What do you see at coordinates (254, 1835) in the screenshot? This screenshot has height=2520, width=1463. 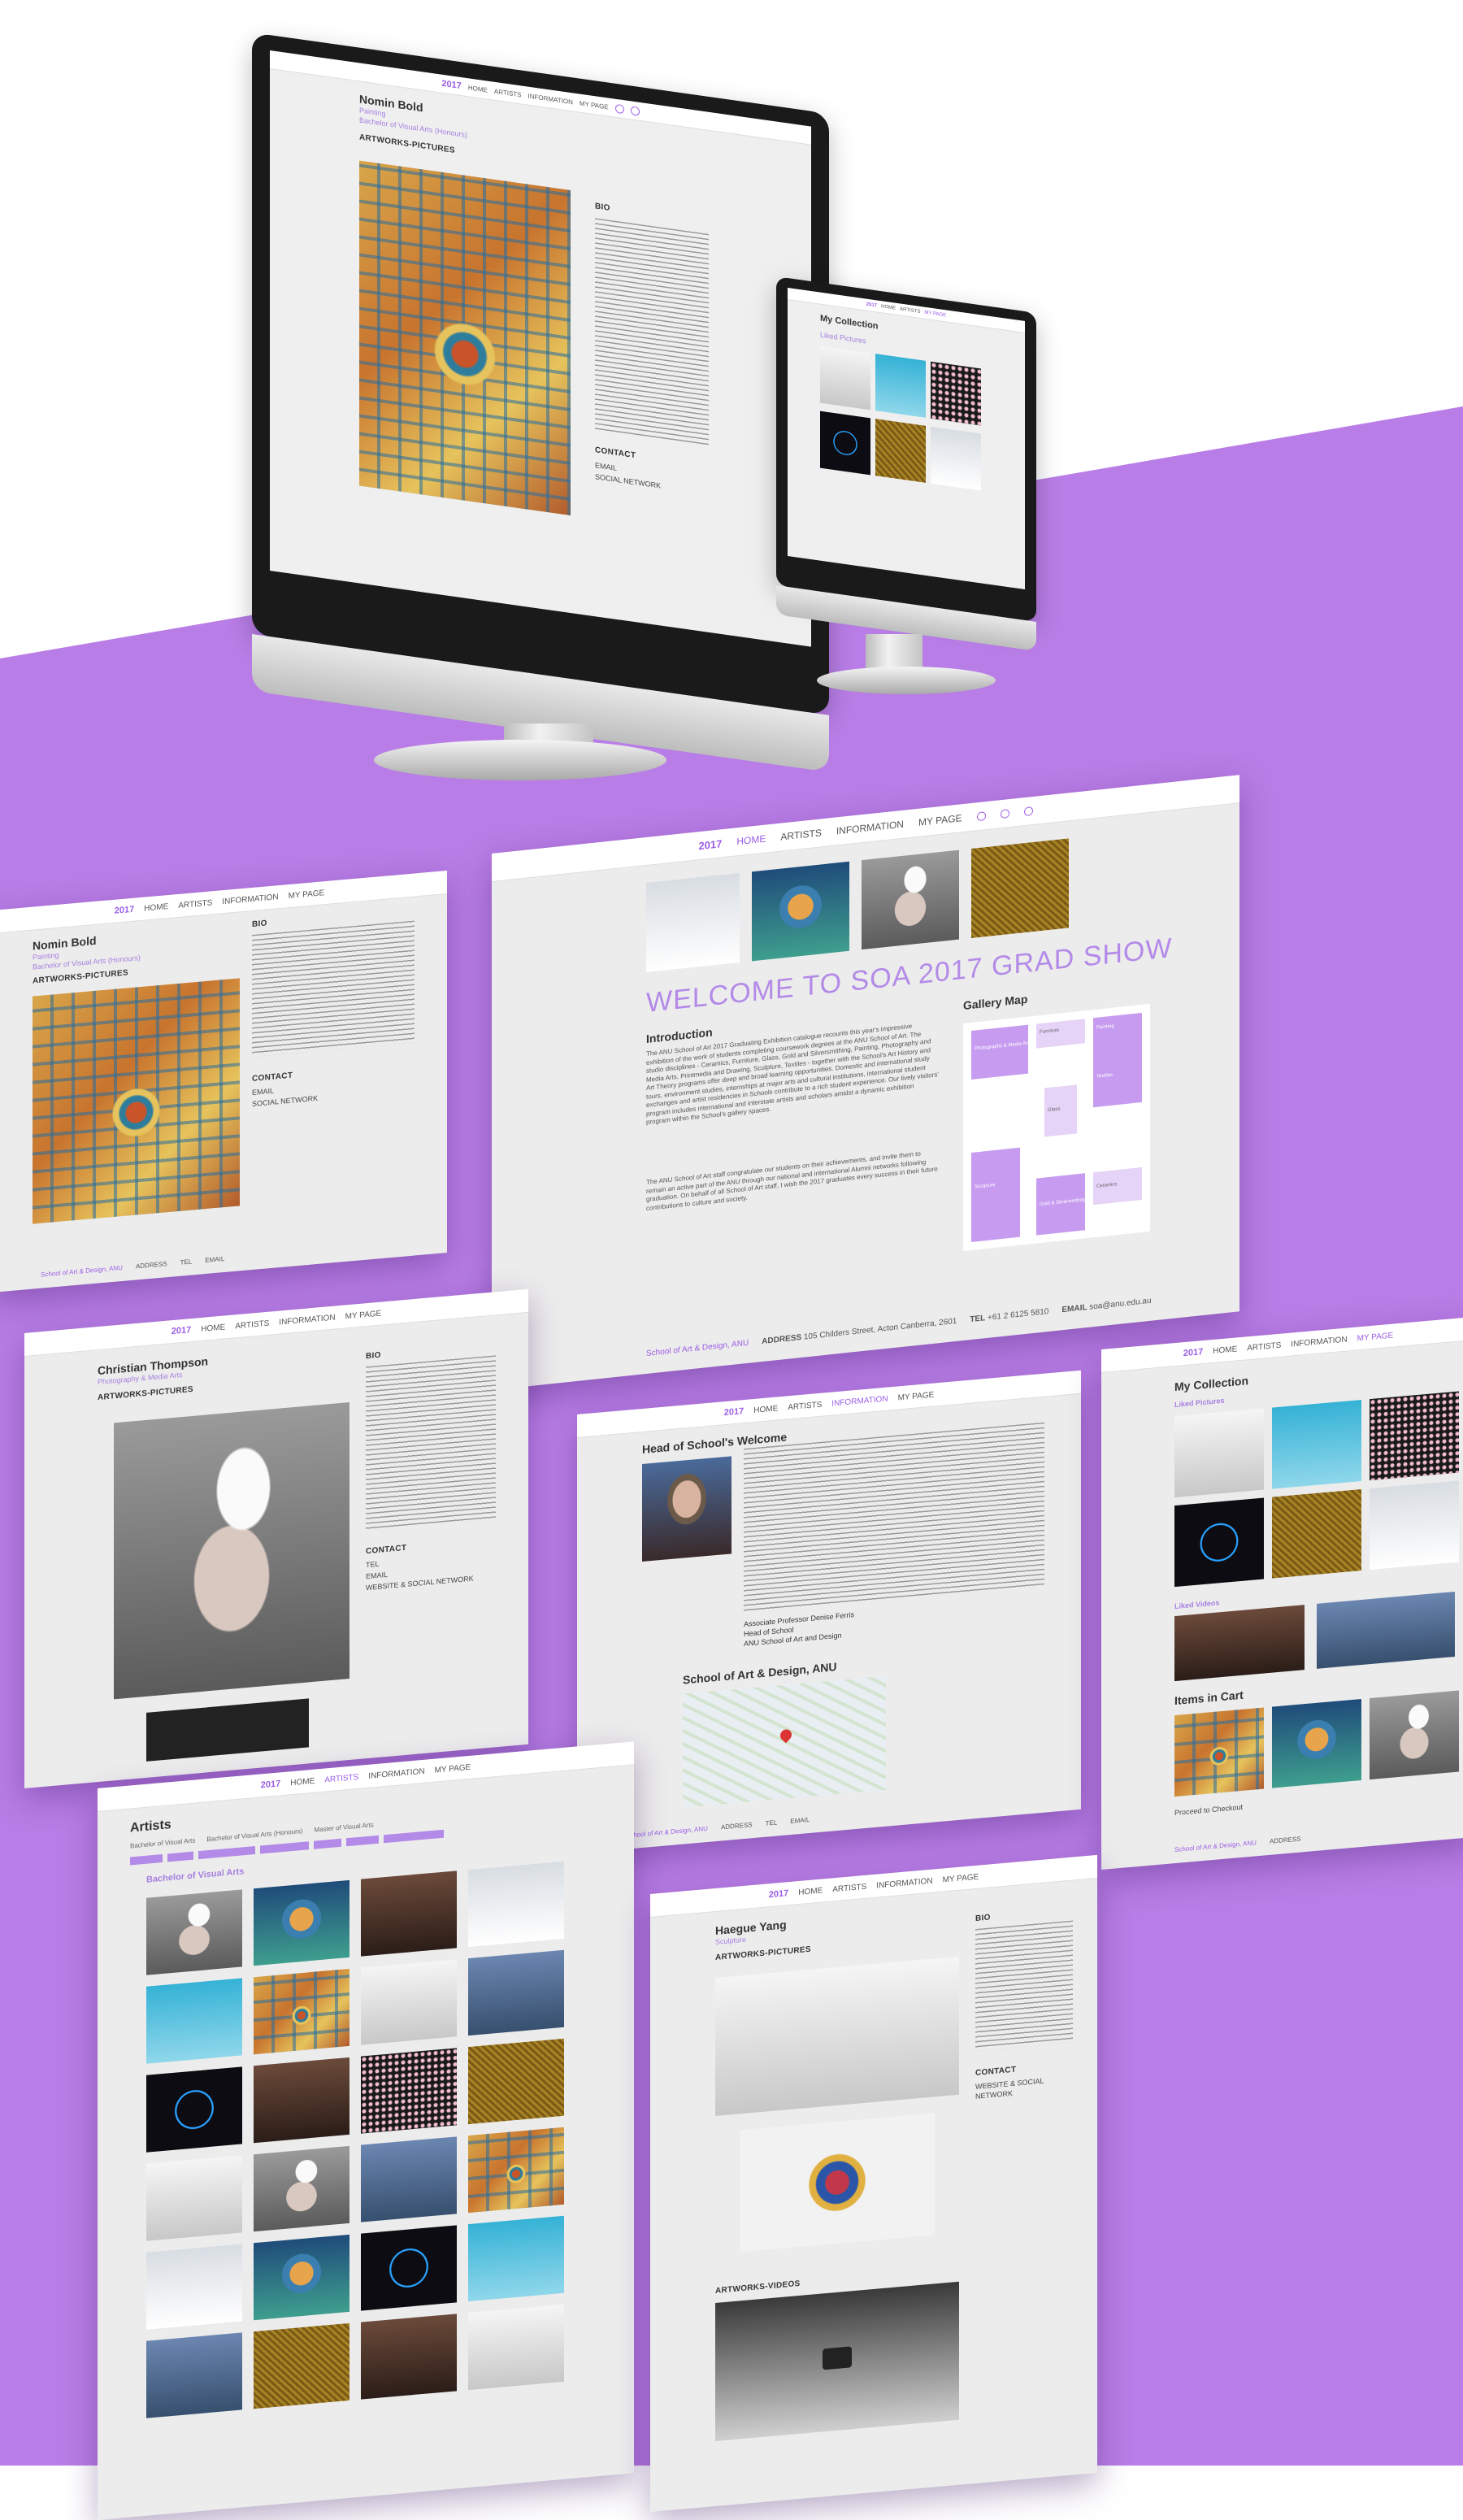 I see `filter-bva-honours: Bachelor of Visual Arts (Honours)` at bounding box center [254, 1835].